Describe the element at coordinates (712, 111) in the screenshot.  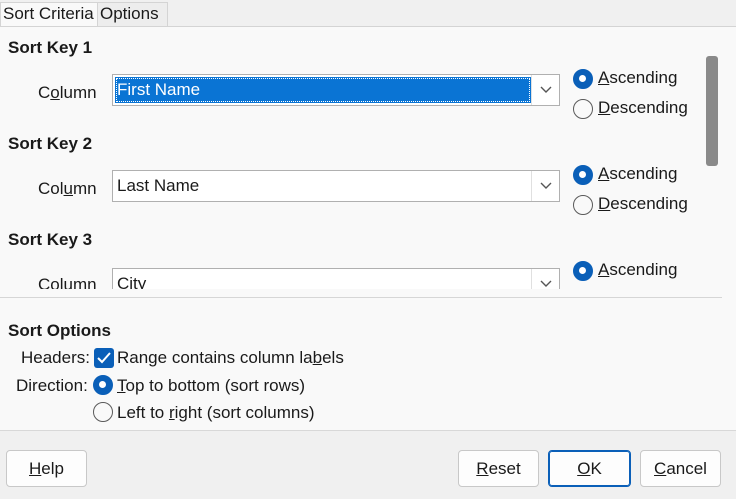
I see `scrollbar-thumb` at that location.